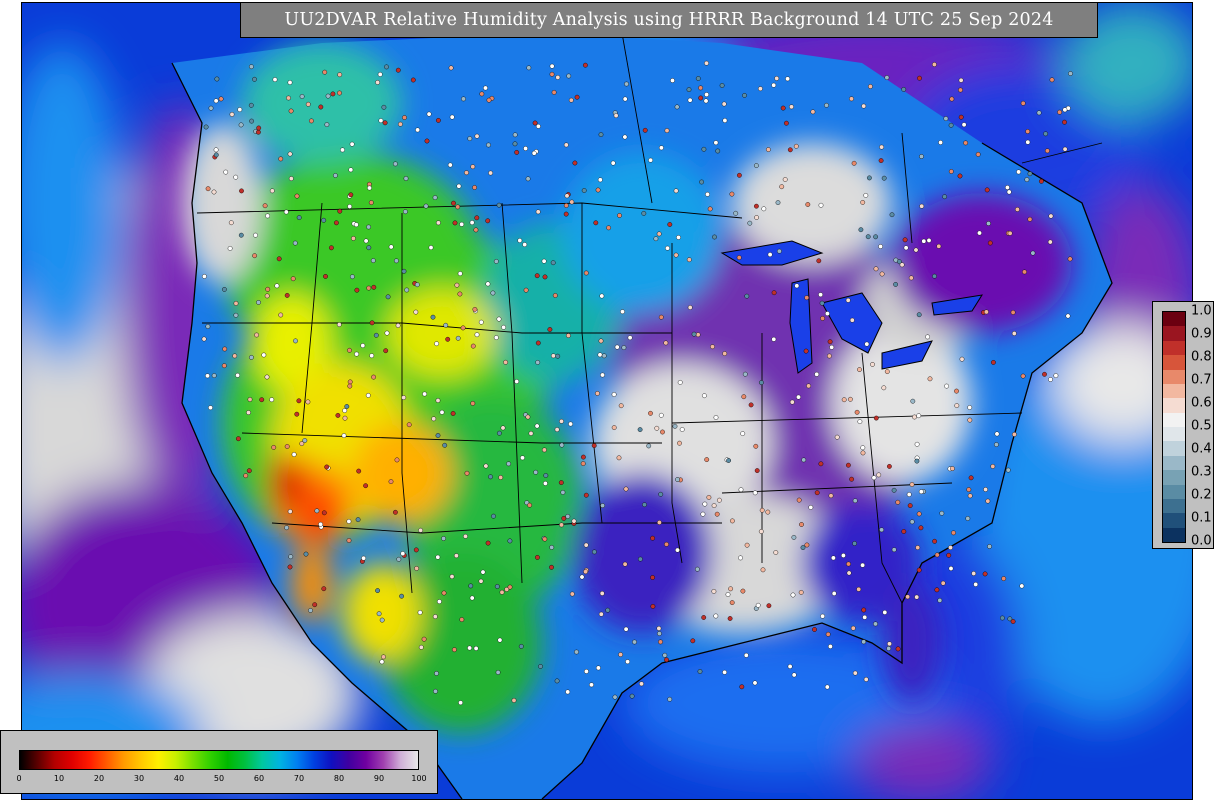  What do you see at coordinates (19, 778) in the screenshot?
I see `rh-tick-label: 0` at bounding box center [19, 778].